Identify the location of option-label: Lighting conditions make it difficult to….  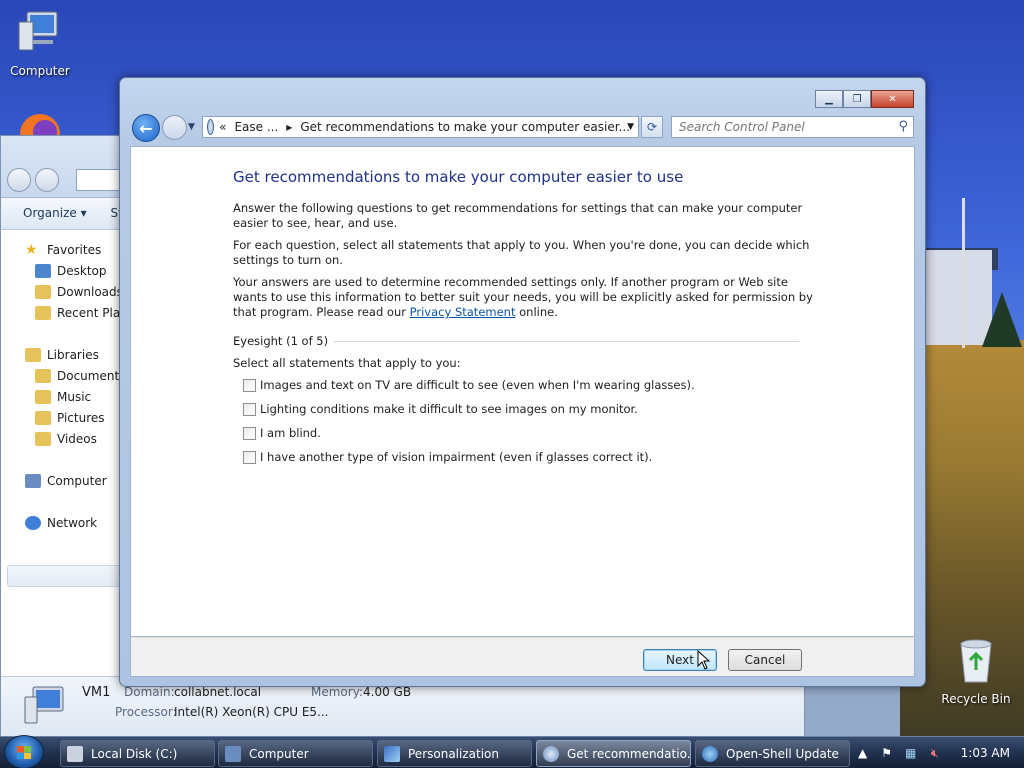
(449, 409).